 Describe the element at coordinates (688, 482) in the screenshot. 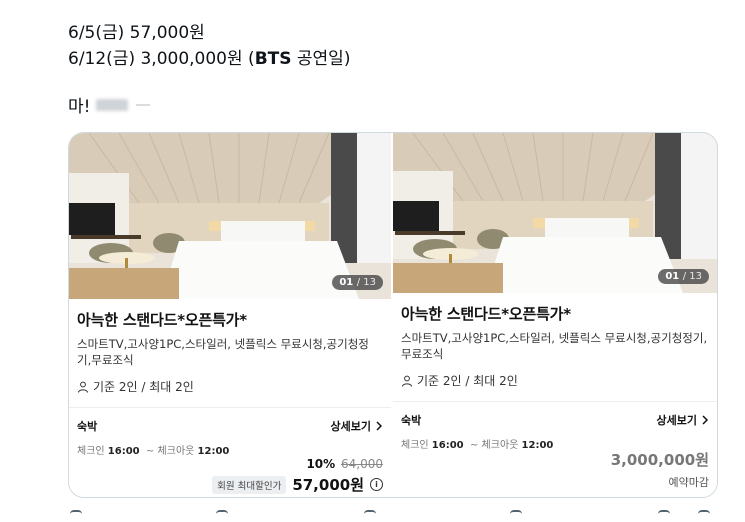

I see `sold-out-status: 예약마감` at that location.